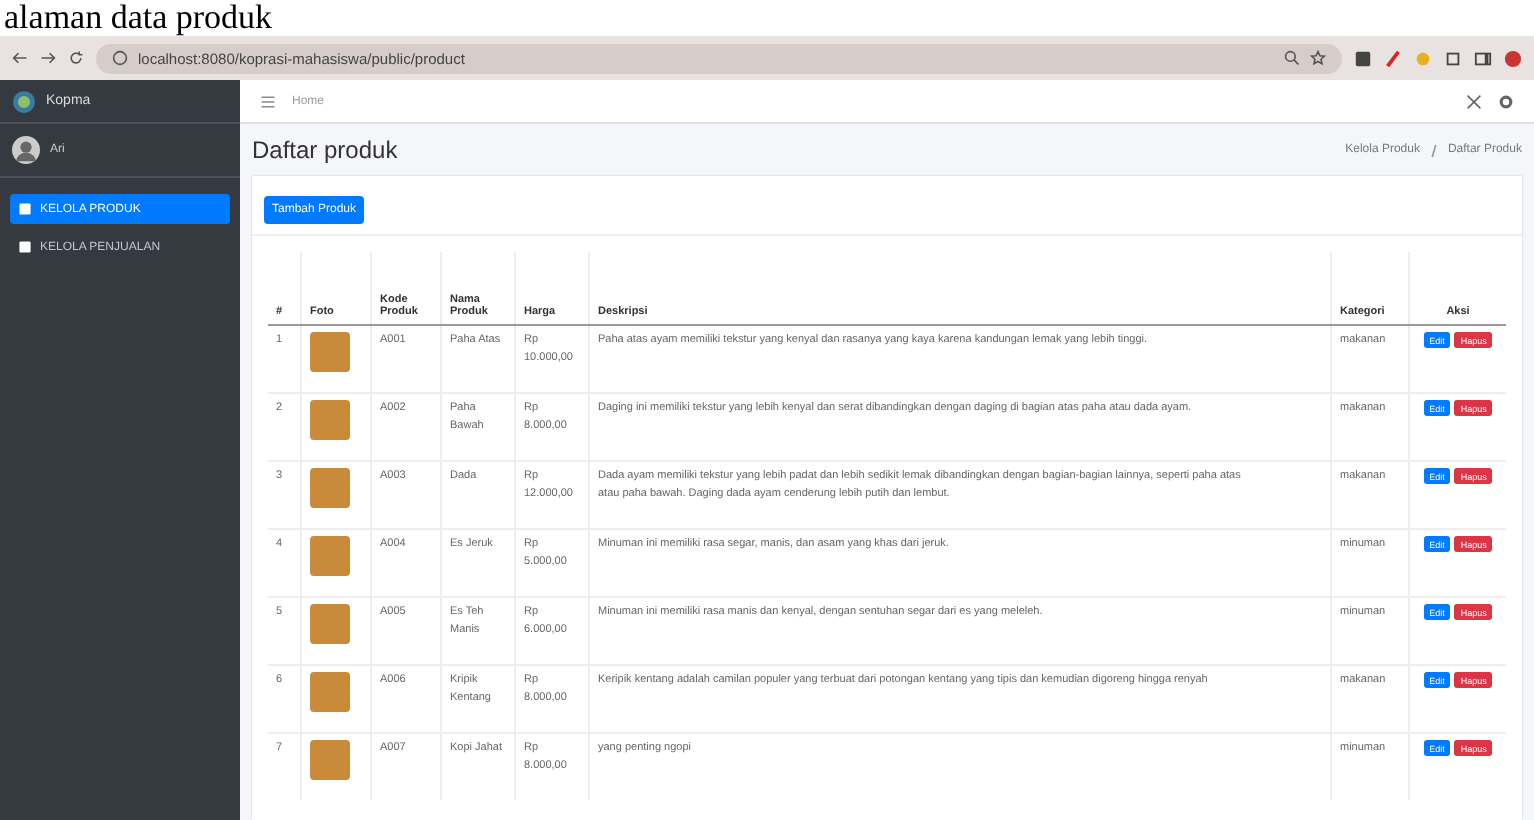  What do you see at coordinates (325, 150) in the screenshot?
I see `page-title: Daftar produk` at bounding box center [325, 150].